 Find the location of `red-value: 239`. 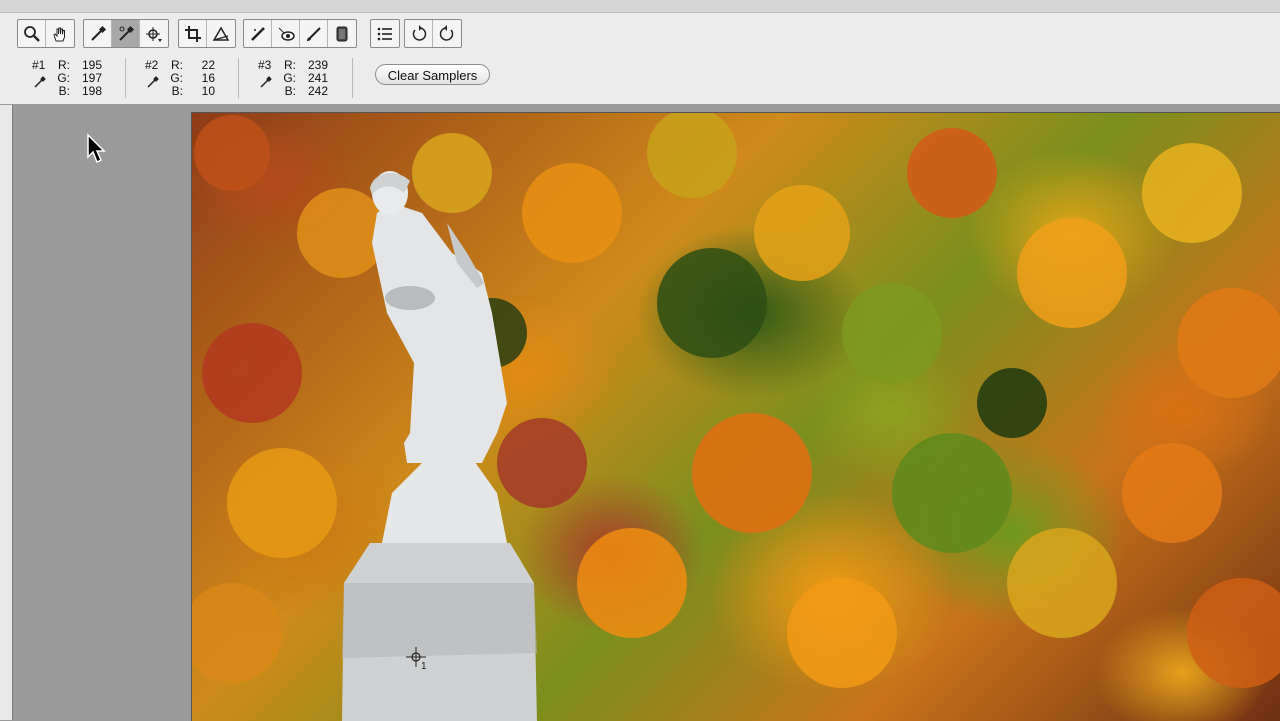

red-value: 239 is located at coordinates (317, 65).